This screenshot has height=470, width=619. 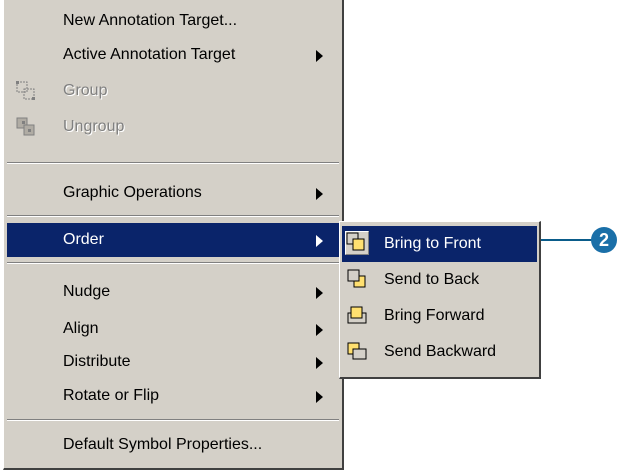 What do you see at coordinates (604, 240) in the screenshot?
I see `callout-number-badge: 2` at bounding box center [604, 240].